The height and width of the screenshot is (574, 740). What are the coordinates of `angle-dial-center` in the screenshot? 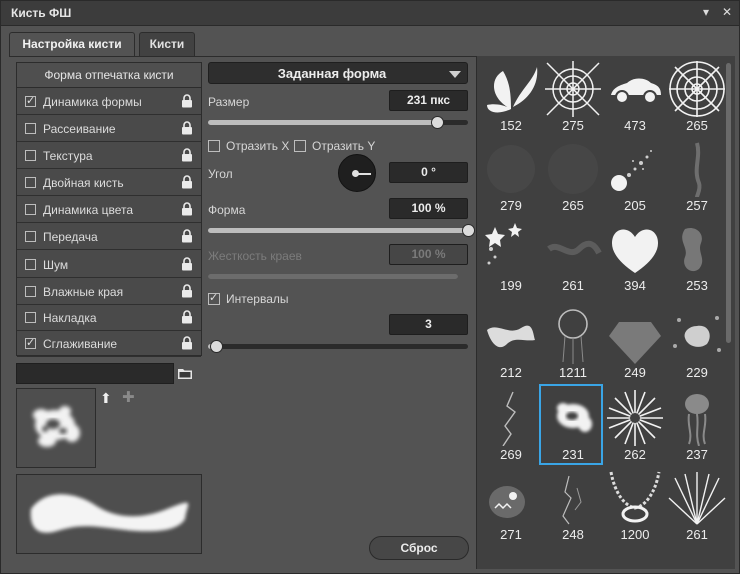 It's located at (355, 173).